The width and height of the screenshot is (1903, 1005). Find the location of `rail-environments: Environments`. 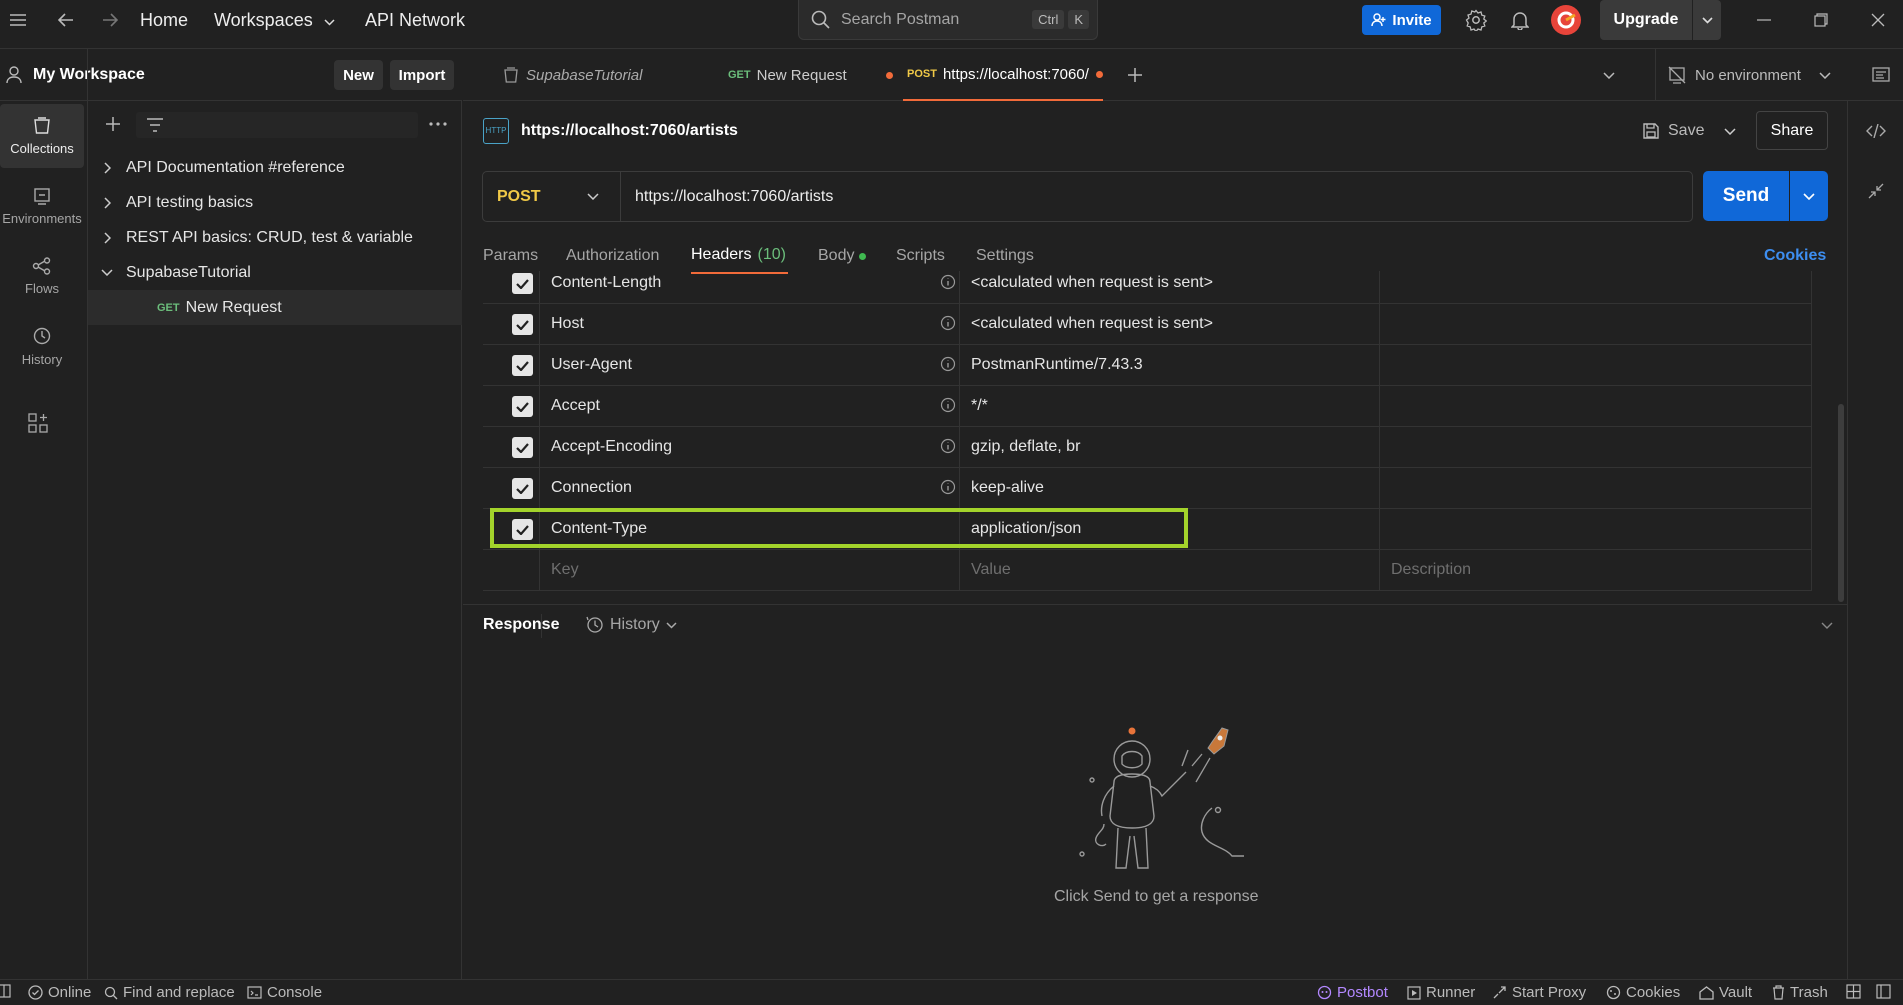

rail-environments: Environments is located at coordinates (42, 206).